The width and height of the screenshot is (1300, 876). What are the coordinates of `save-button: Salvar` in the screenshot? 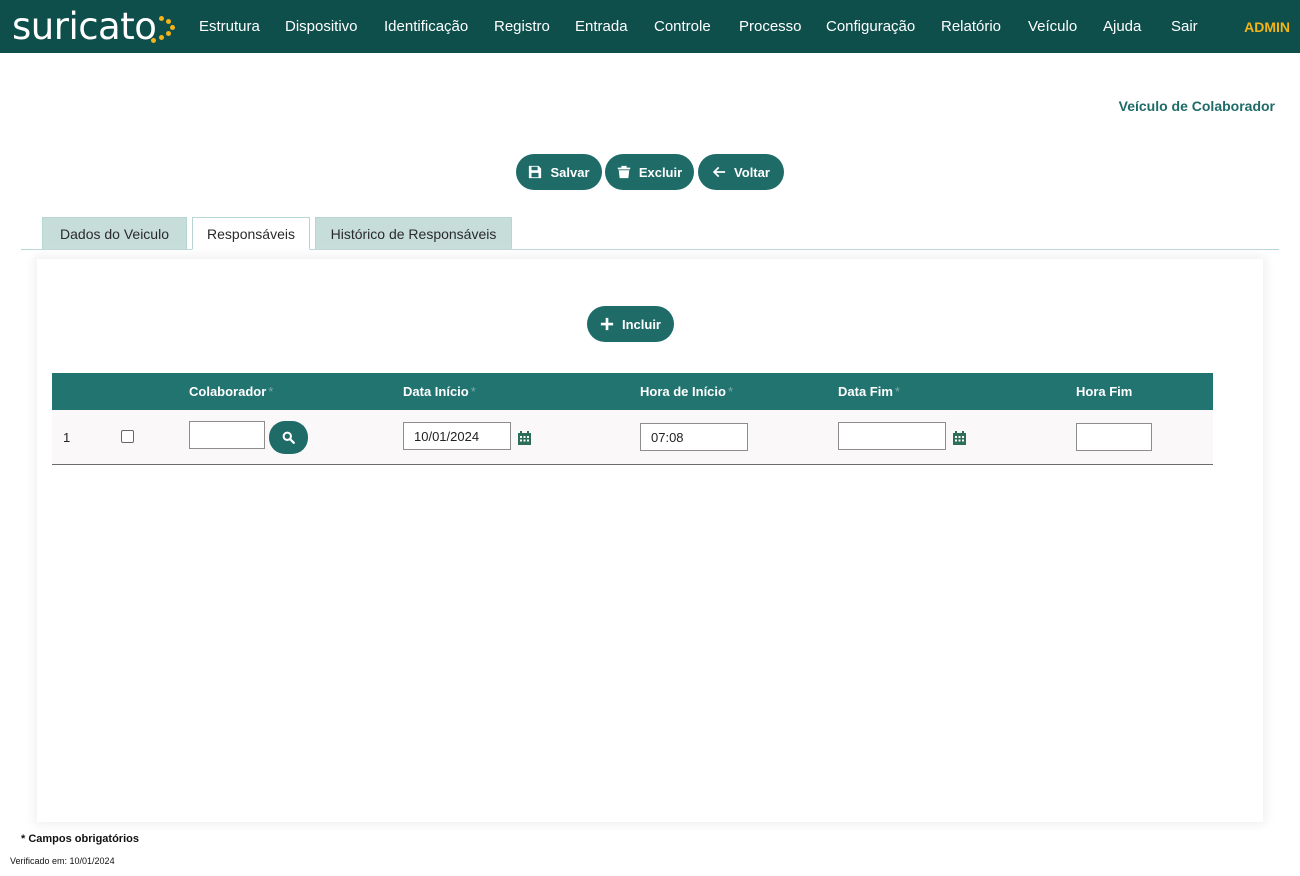 It's located at (559, 172).